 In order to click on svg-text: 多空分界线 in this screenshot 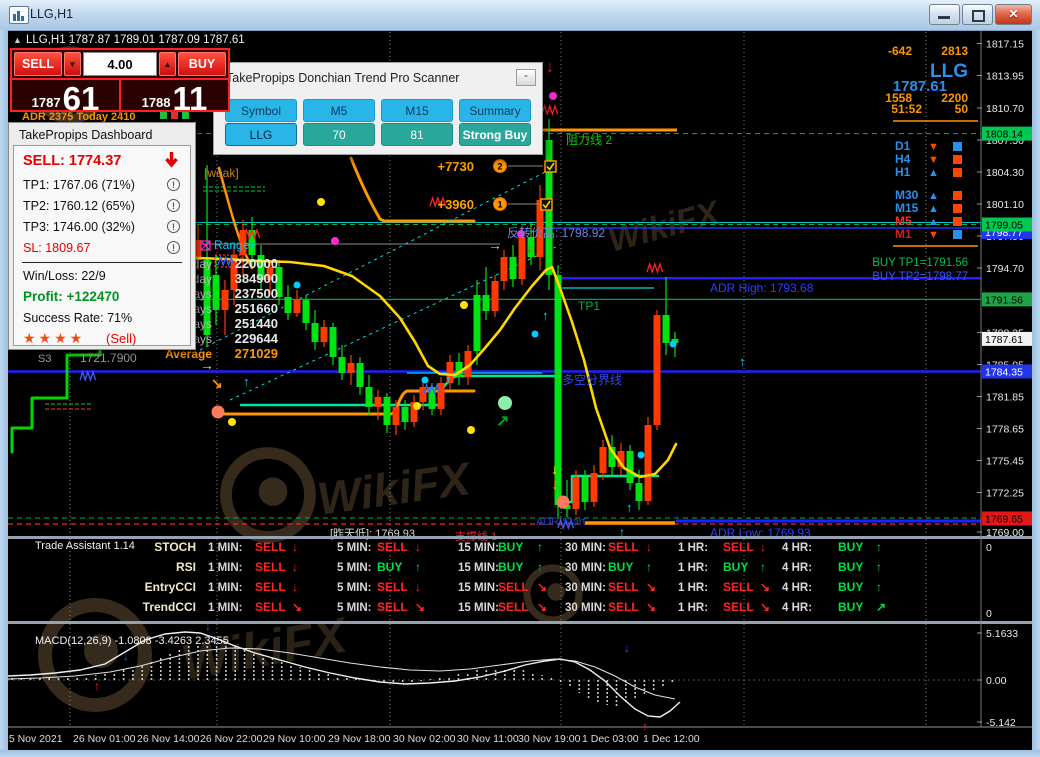, I will do `click(592, 380)`.